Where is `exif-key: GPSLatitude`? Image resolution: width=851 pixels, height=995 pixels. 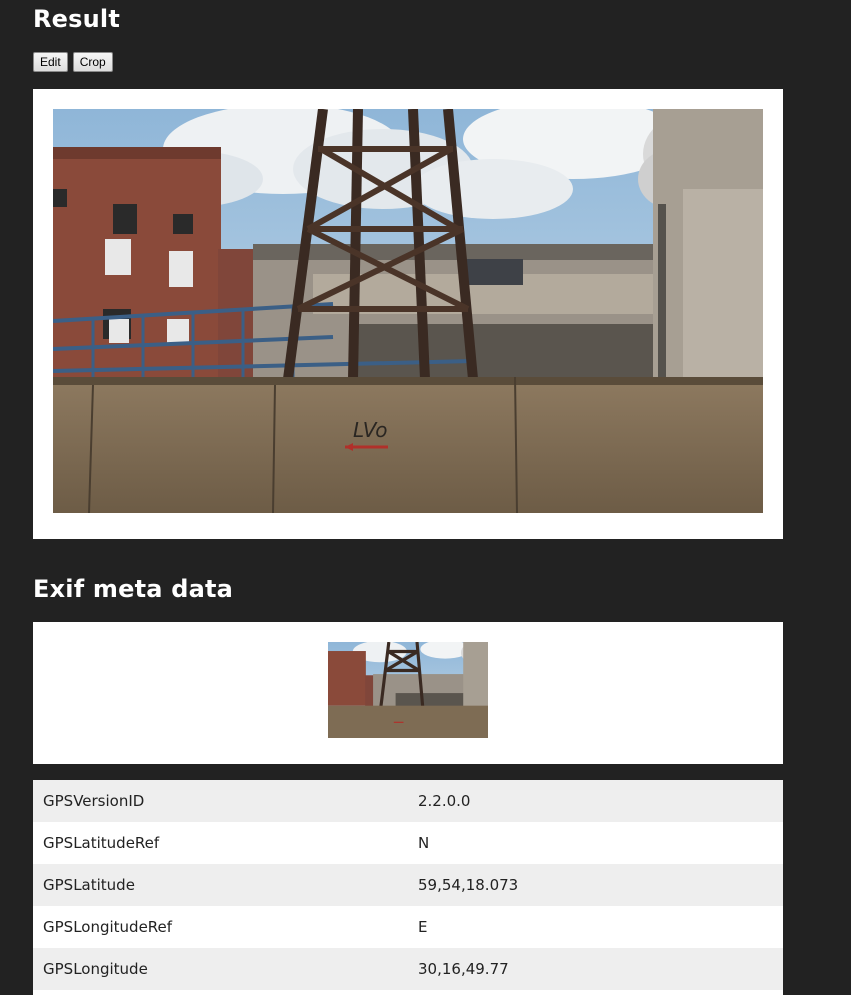
exif-key: GPSLatitude is located at coordinates (89, 885).